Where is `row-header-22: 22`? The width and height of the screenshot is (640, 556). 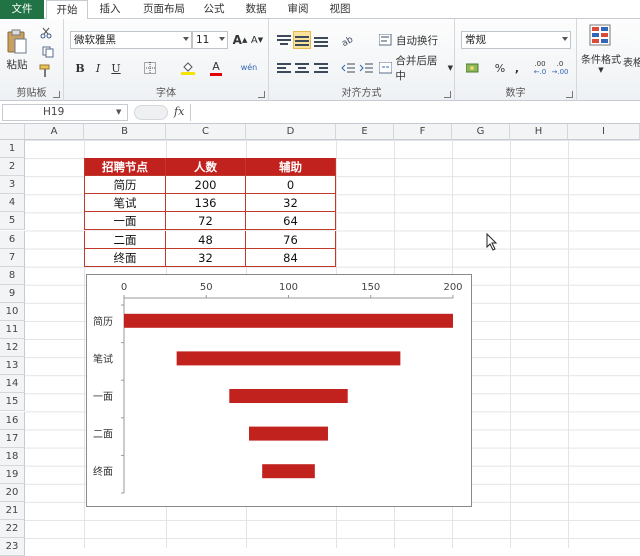
row-header-22: 22 is located at coordinates (12, 529).